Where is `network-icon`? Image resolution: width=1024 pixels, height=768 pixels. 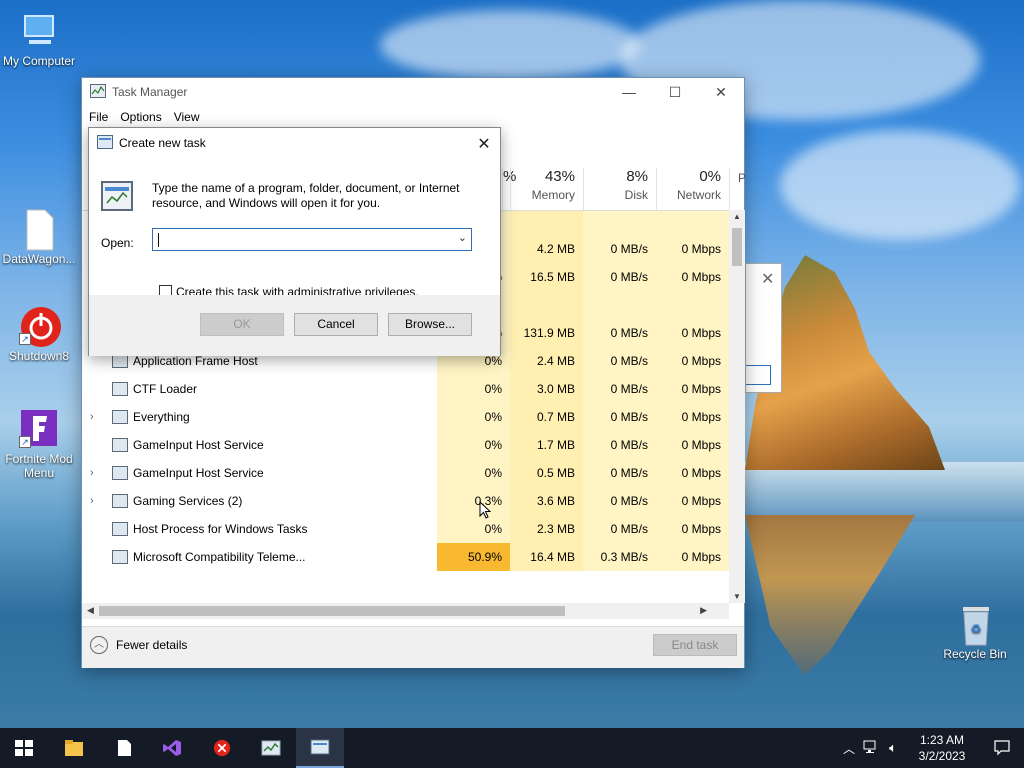 network-icon is located at coordinates (871, 748).